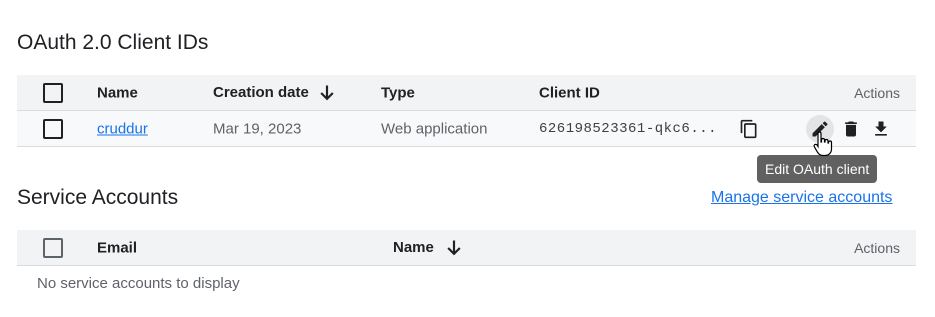  I want to click on column-header-name: Name, so click(117, 92).